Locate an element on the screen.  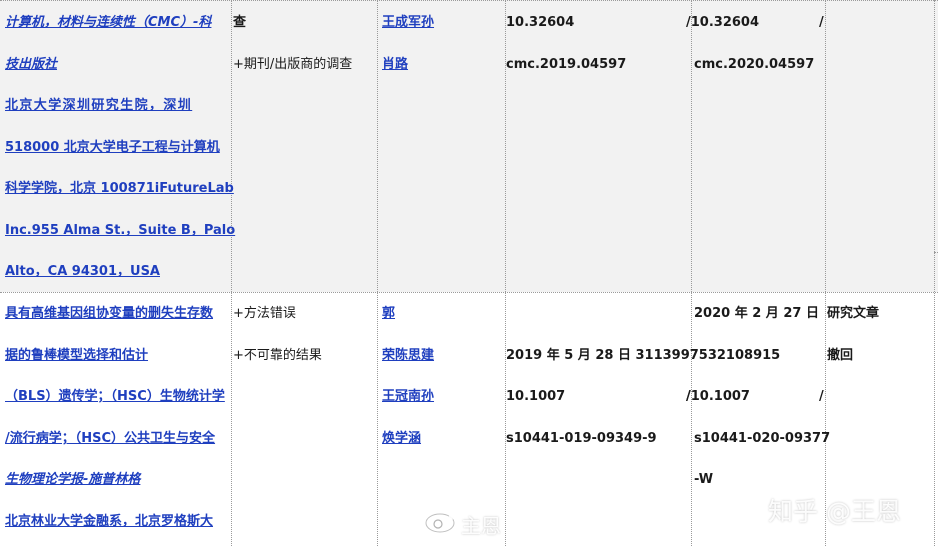
paper-title: 具有高维基因组协变量的删失生存数 is located at coordinates (109, 314).